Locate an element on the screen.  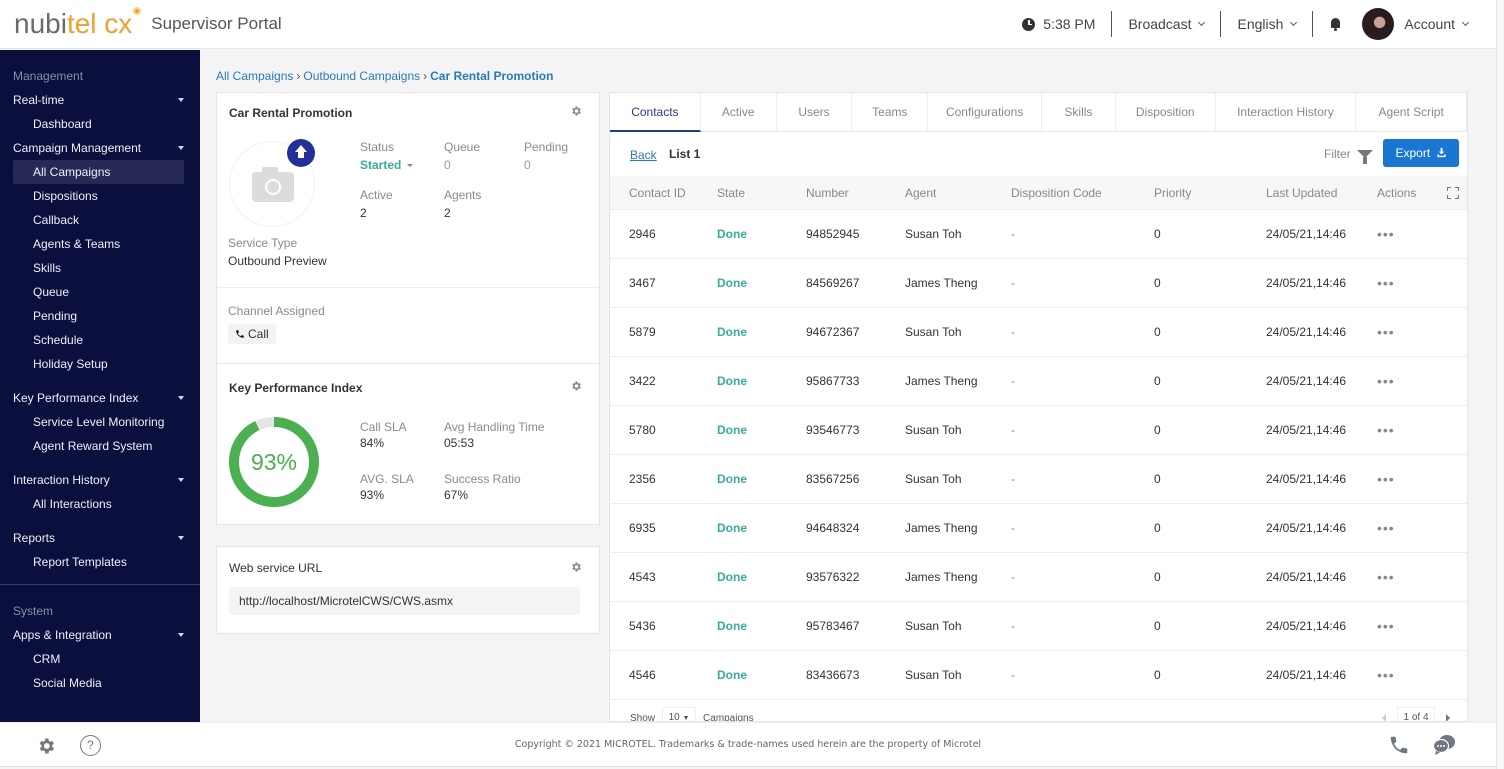
page-size-select: 10 ▼ is located at coordinates (679, 714).